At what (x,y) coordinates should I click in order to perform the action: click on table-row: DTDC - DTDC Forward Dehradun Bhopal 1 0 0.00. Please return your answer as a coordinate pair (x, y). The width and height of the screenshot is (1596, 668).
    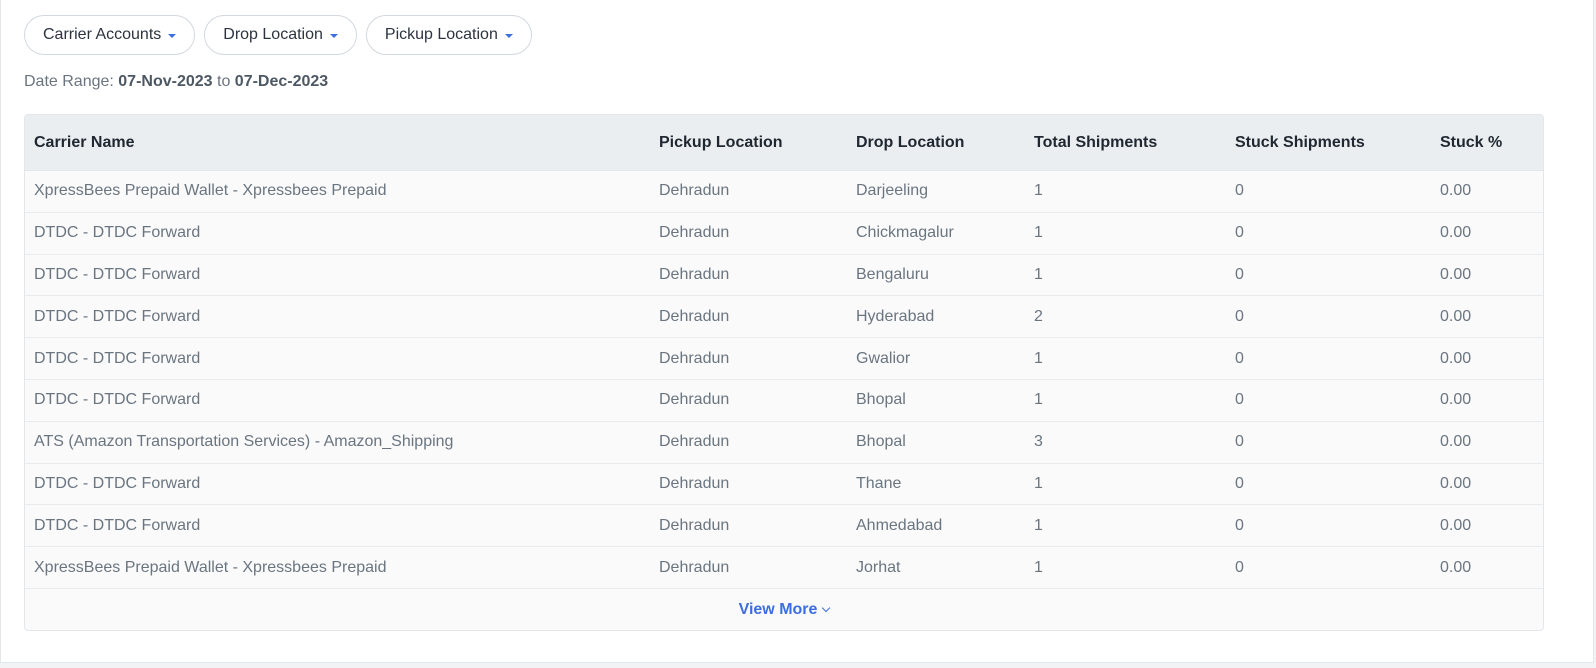
    Looking at the image, I should click on (784, 400).